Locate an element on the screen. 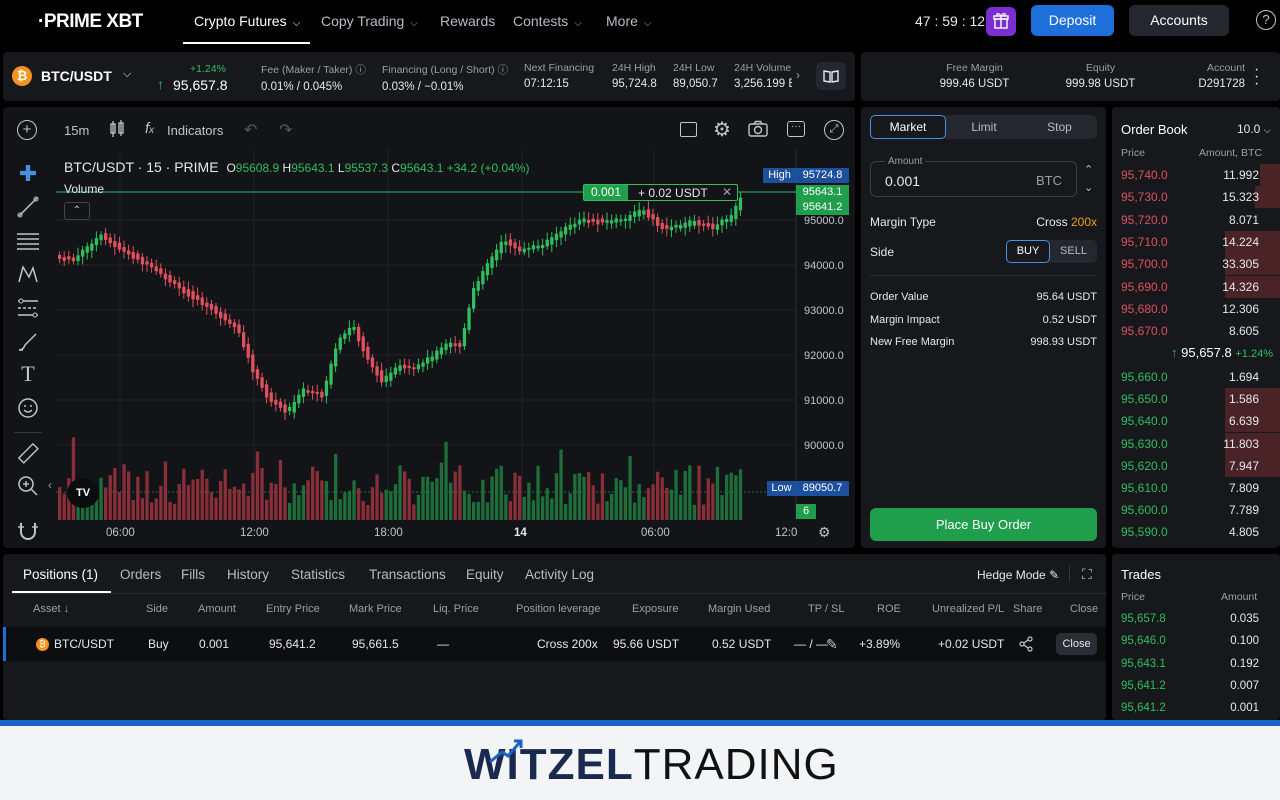 This screenshot has width=1280, height=800. guide-button is located at coordinates (831, 76).